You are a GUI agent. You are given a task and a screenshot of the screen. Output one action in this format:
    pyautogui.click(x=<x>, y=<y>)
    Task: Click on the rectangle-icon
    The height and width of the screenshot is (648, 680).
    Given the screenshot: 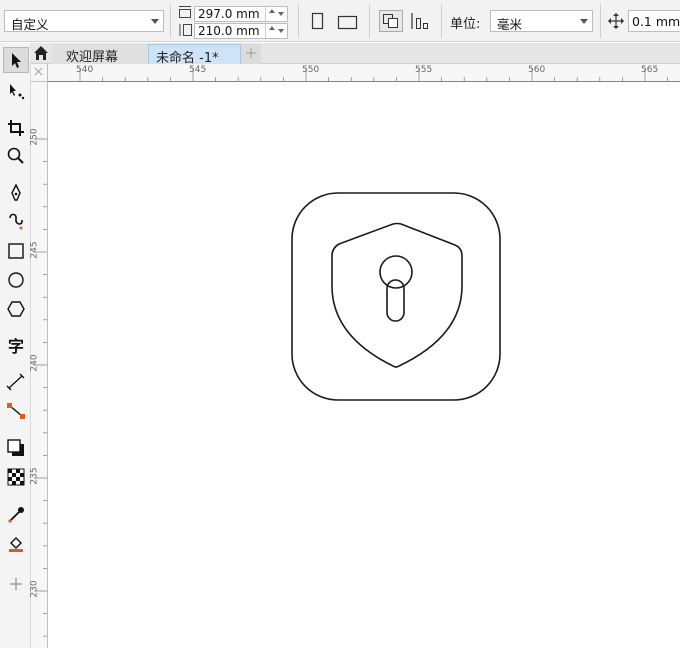 What is the action you would take?
    pyautogui.click(x=16, y=251)
    